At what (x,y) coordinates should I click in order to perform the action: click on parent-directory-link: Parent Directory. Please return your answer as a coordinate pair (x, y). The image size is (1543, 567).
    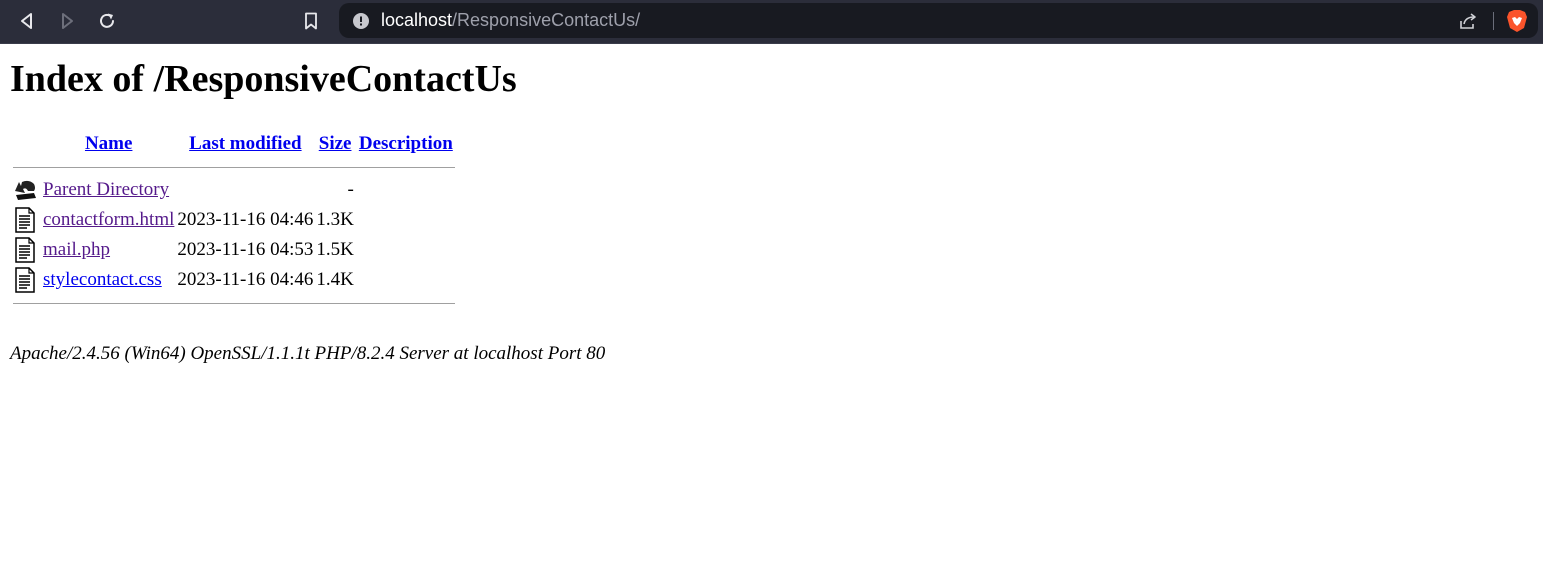
    Looking at the image, I should click on (106, 189).